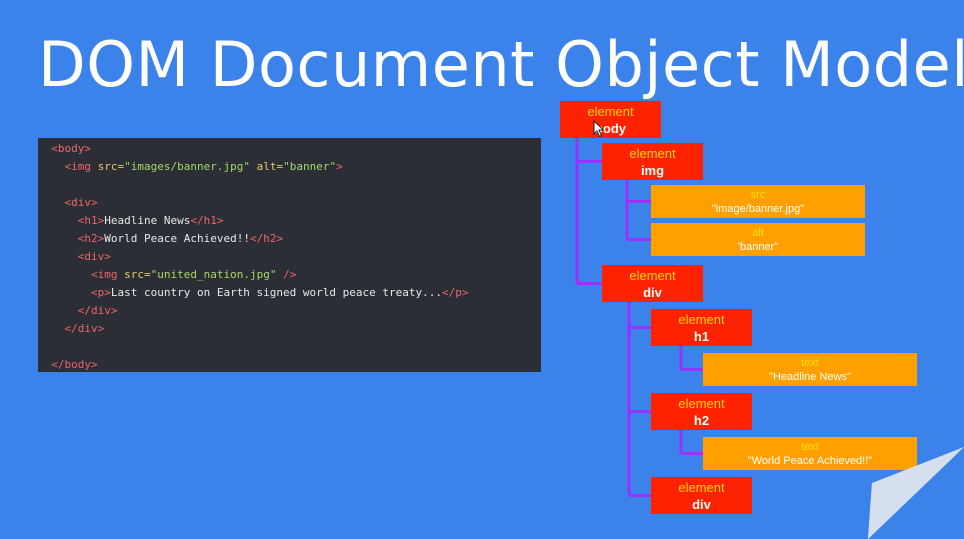  What do you see at coordinates (599, 129) in the screenshot?
I see `mouse-cursor-icon` at bounding box center [599, 129].